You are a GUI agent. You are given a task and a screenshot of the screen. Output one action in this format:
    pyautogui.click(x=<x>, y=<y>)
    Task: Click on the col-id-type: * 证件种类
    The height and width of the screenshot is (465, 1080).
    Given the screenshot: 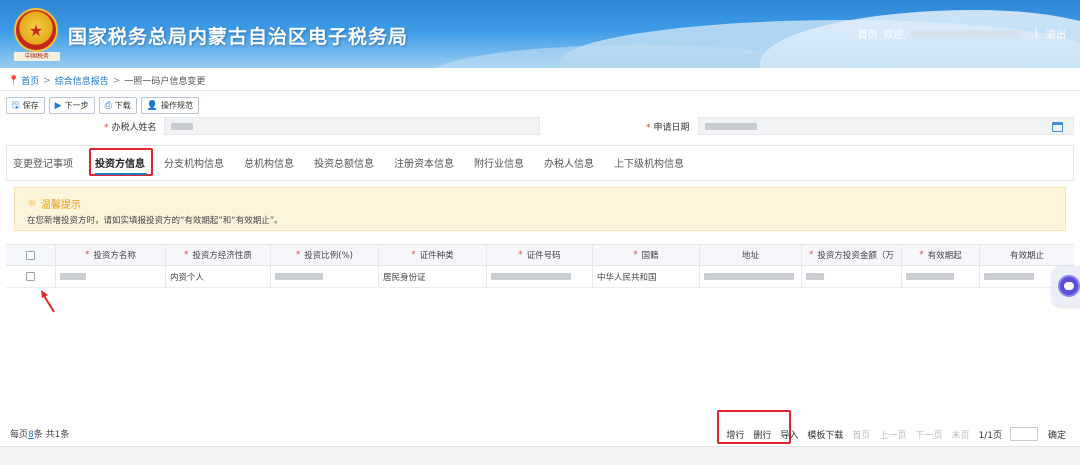 What is the action you would take?
    pyautogui.click(x=433, y=255)
    